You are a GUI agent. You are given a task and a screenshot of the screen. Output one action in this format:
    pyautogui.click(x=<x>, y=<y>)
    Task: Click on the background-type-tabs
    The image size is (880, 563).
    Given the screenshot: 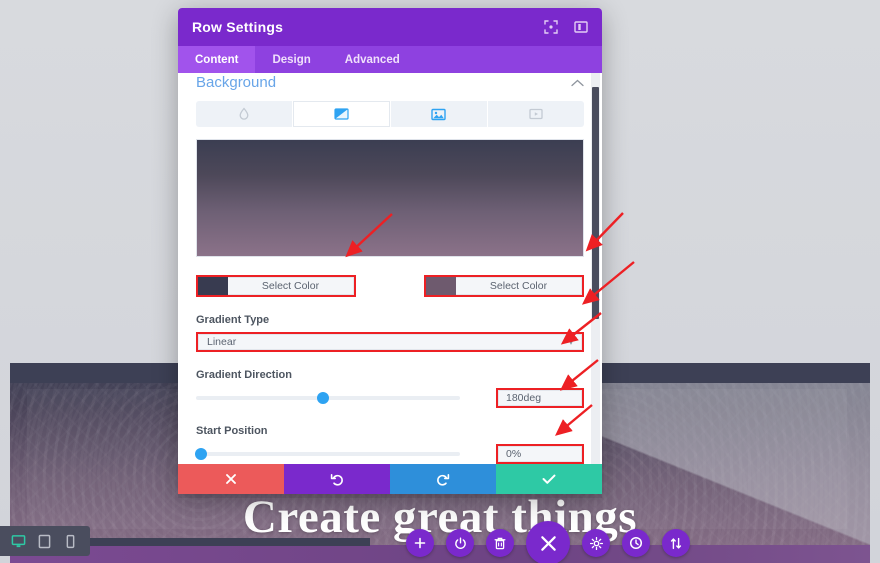 What is the action you would take?
    pyautogui.click(x=390, y=114)
    